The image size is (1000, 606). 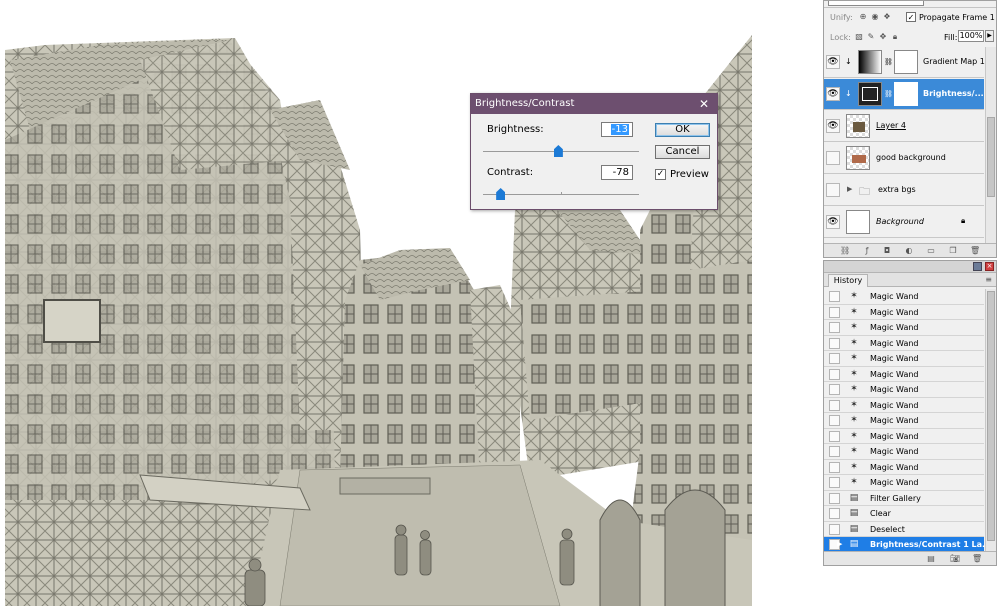 I want to click on history-scrollbar, so click(x=990, y=421).